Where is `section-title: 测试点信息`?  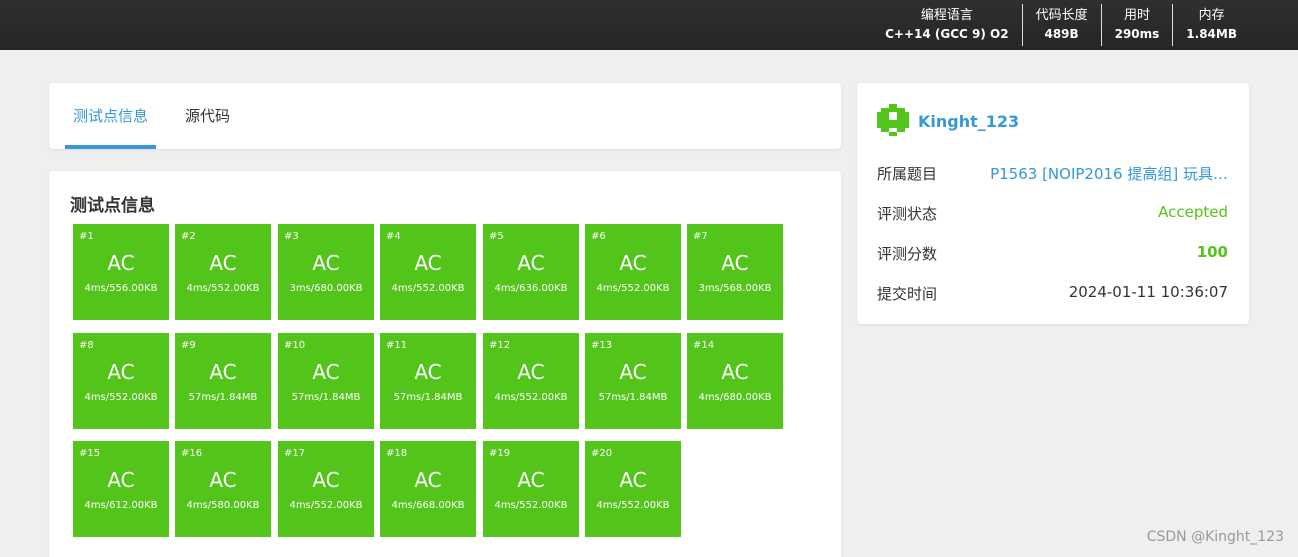
section-title: 测试点信息 is located at coordinates (112, 206).